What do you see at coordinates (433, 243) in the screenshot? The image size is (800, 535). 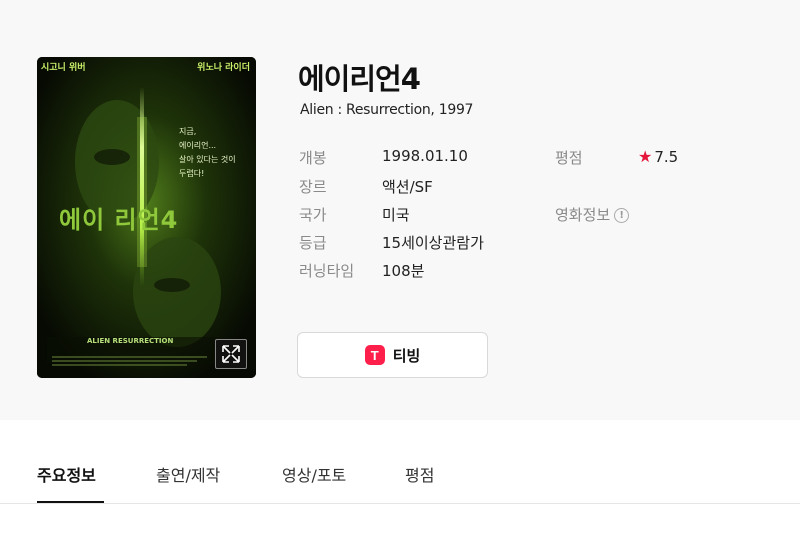 I see `grade-value: 15세이상관람가` at bounding box center [433, 243].